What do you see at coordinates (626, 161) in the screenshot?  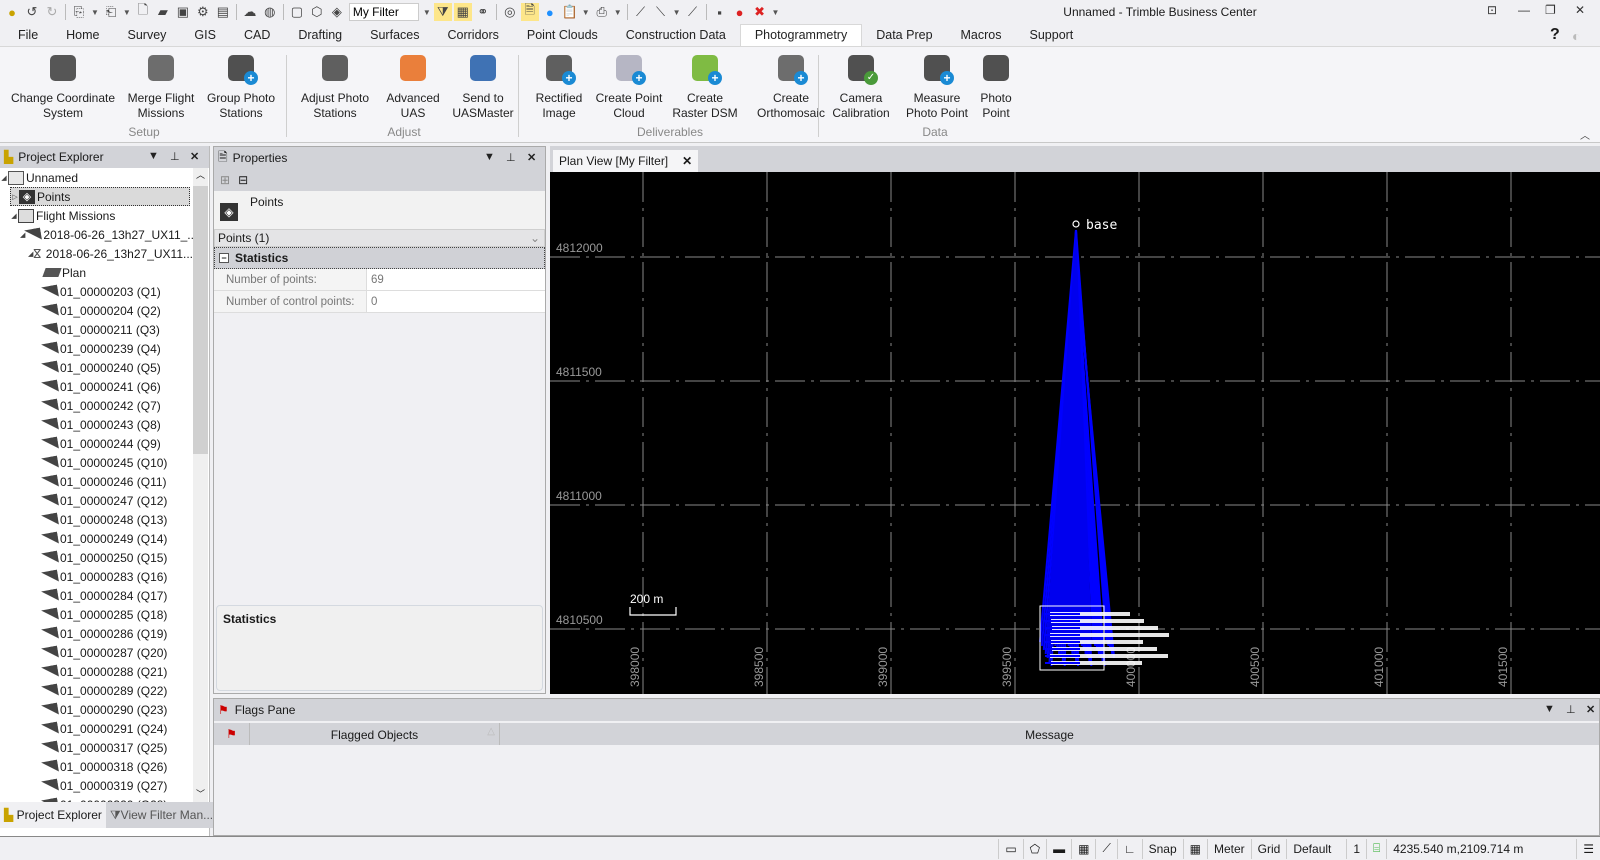 I see `tab-plan-view: Plan View [My Filter] ✕` at bounding box center [626, 161].